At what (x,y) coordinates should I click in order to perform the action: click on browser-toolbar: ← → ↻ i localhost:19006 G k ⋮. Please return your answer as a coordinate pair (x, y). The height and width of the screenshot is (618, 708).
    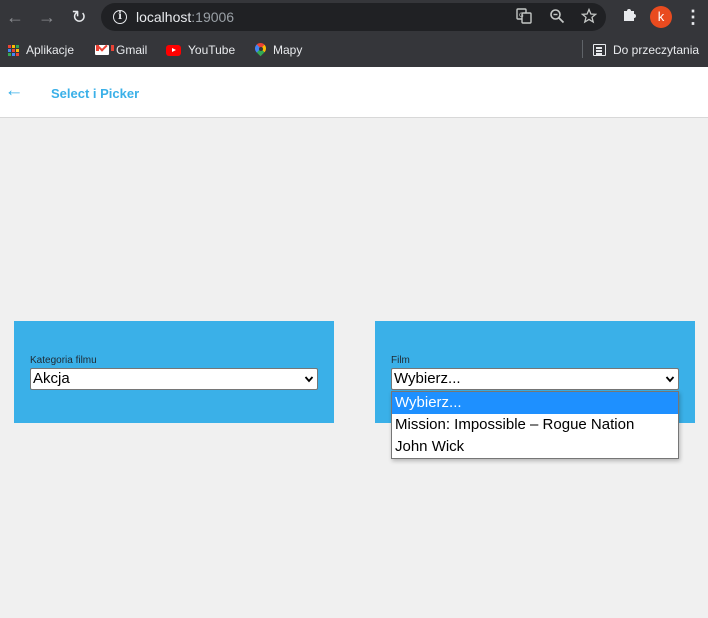
    Looking at the image, I should click on (354, 17).